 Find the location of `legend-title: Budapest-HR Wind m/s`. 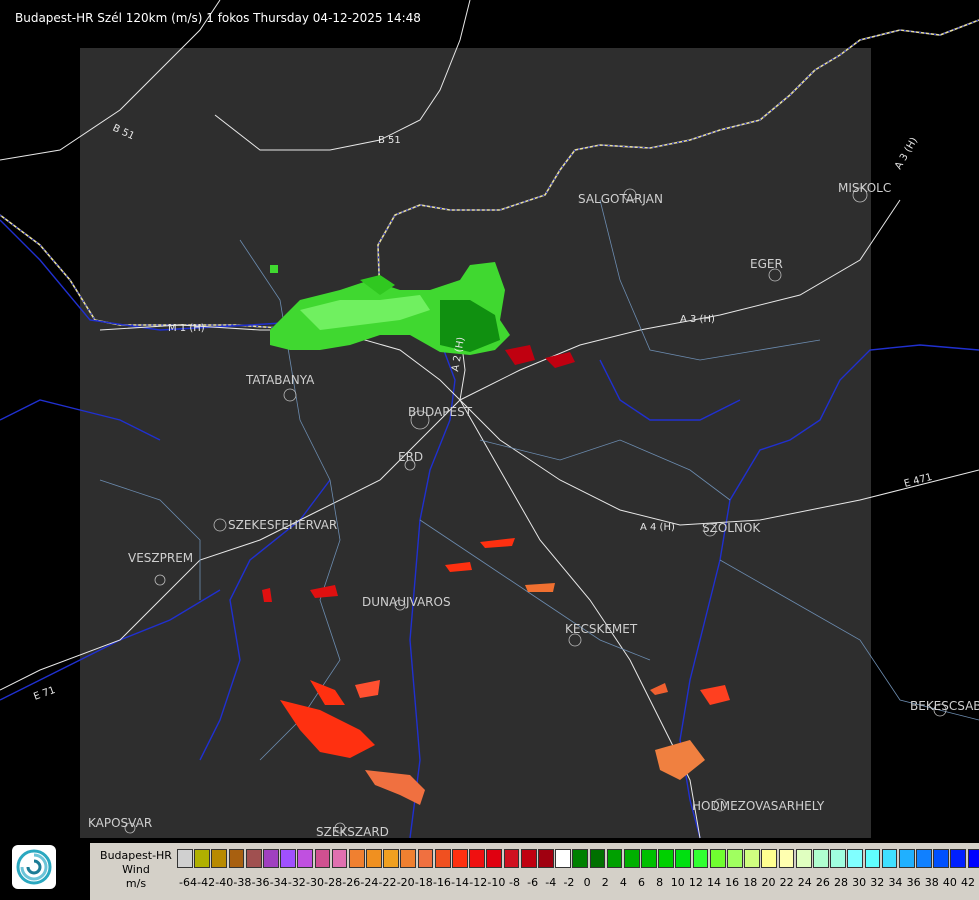

legend-title: Budapest-HR Wind m/s is located at coordinates (136, 871).